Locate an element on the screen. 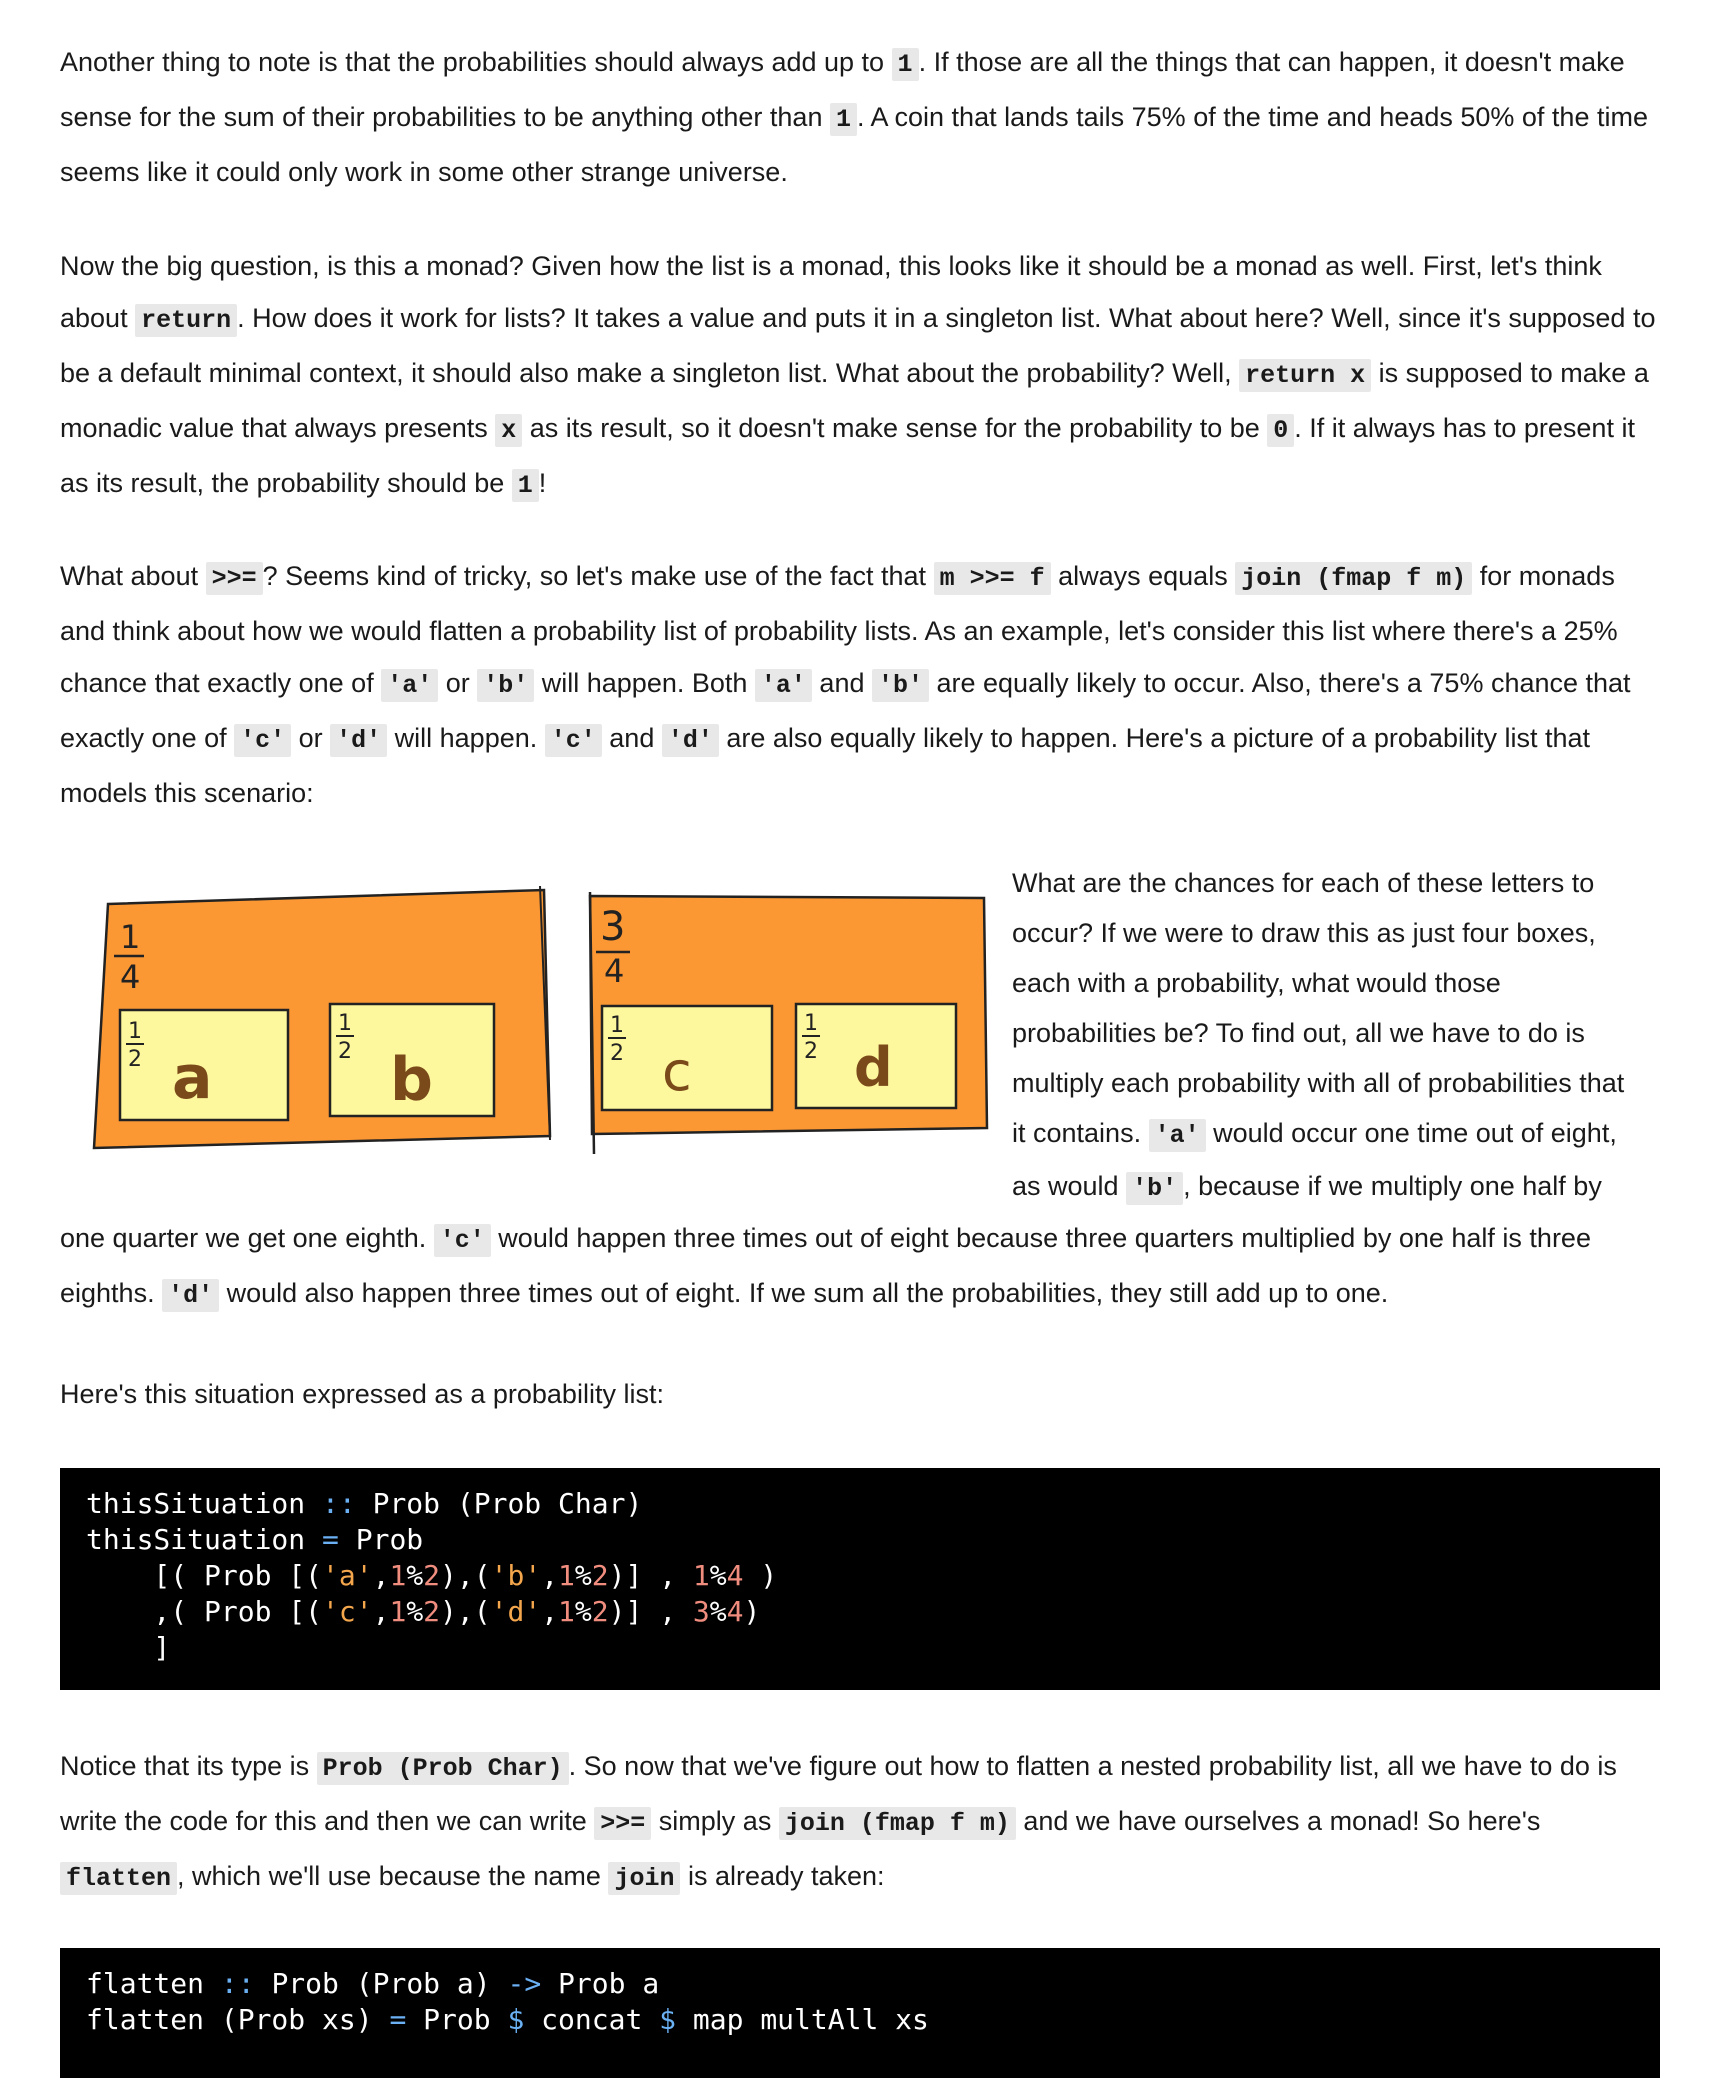 The width and height of the screenshot is (1720, 2078). inline-code: m >>= f is located at coordinates (992, 578).